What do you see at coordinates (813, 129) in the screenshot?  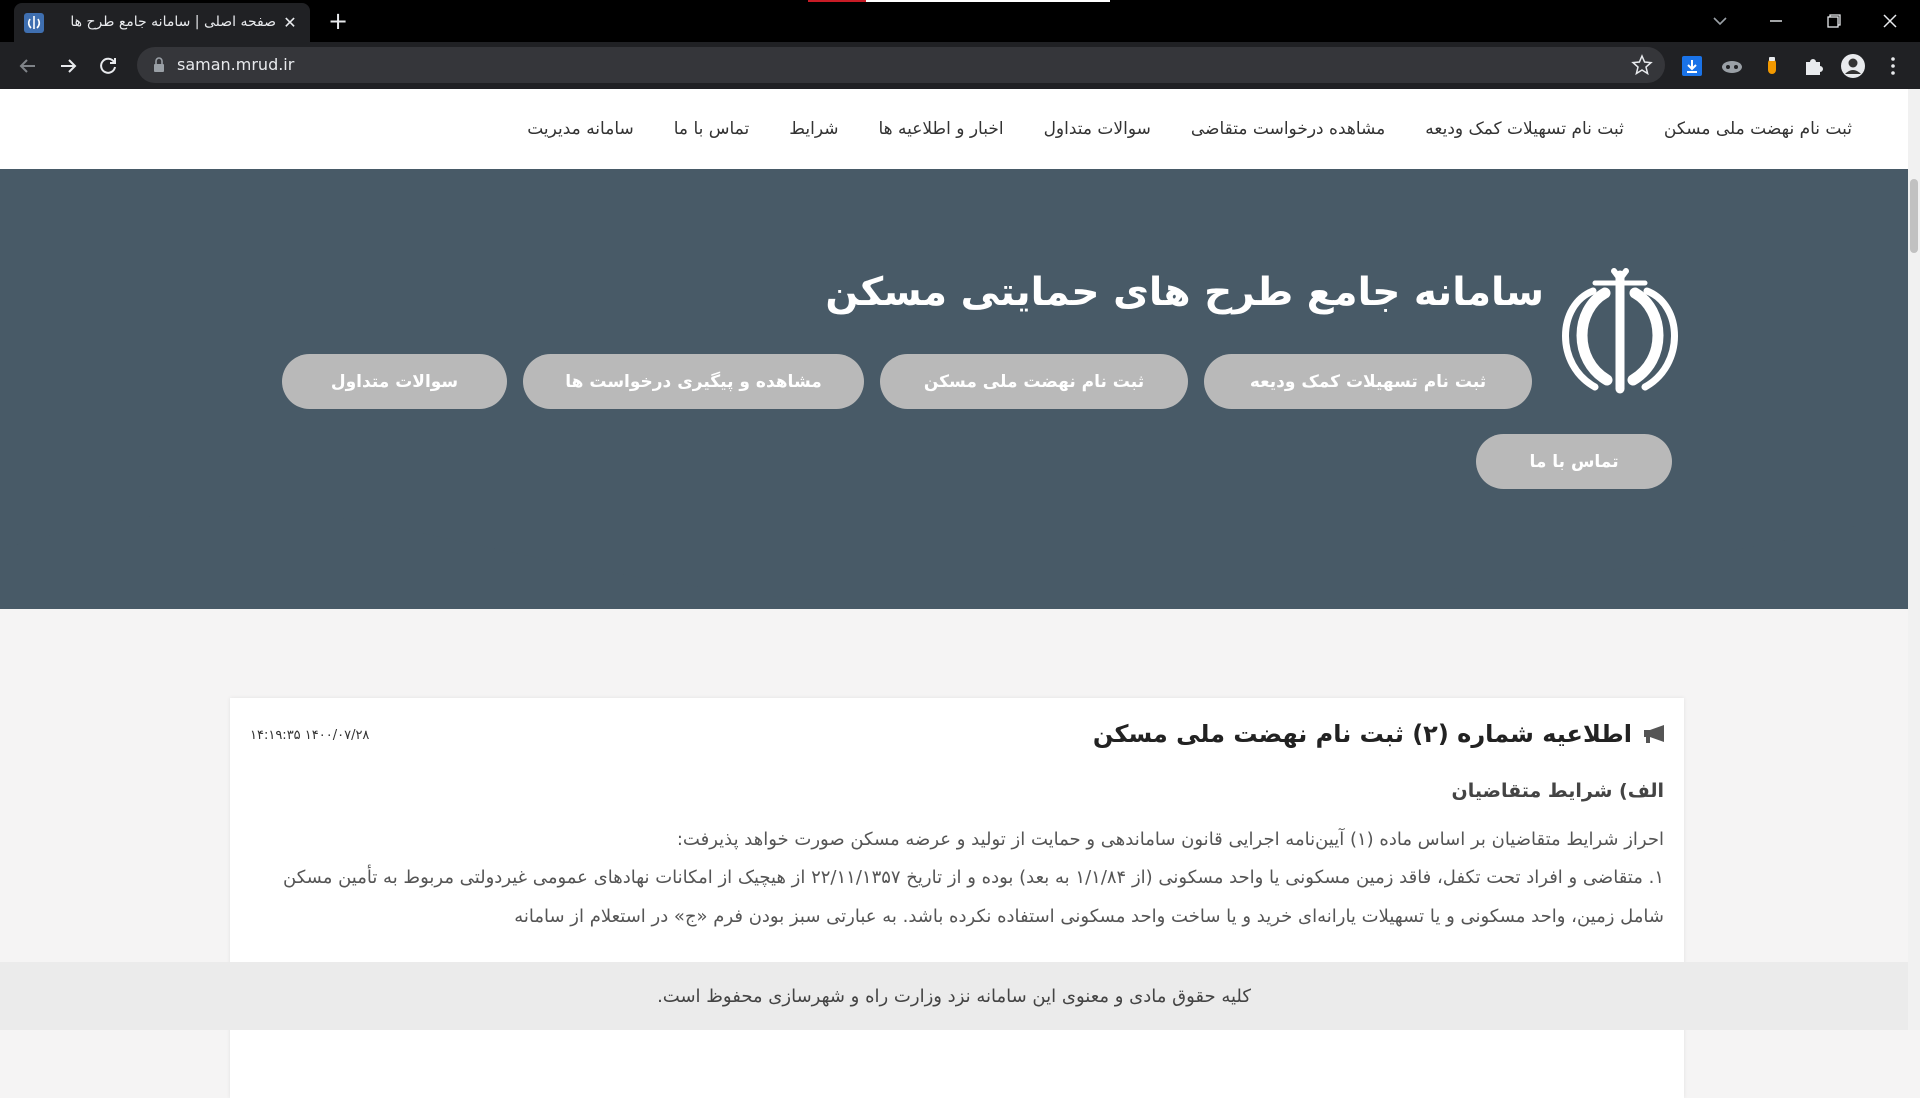 I see `nav-item-conditions: شرایط` at bounding box center [813, 129].